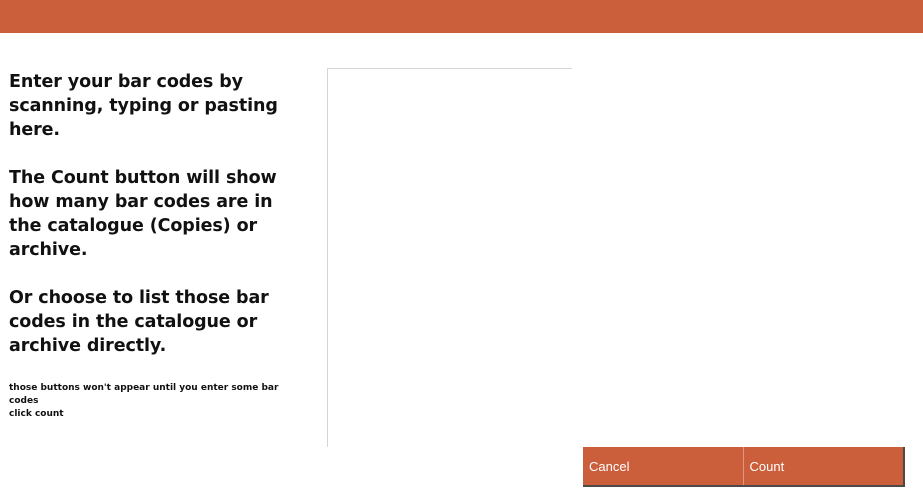  Describe the element at coordinates (823, 466) in the screenshot. I see `count-button: Count` at that location.